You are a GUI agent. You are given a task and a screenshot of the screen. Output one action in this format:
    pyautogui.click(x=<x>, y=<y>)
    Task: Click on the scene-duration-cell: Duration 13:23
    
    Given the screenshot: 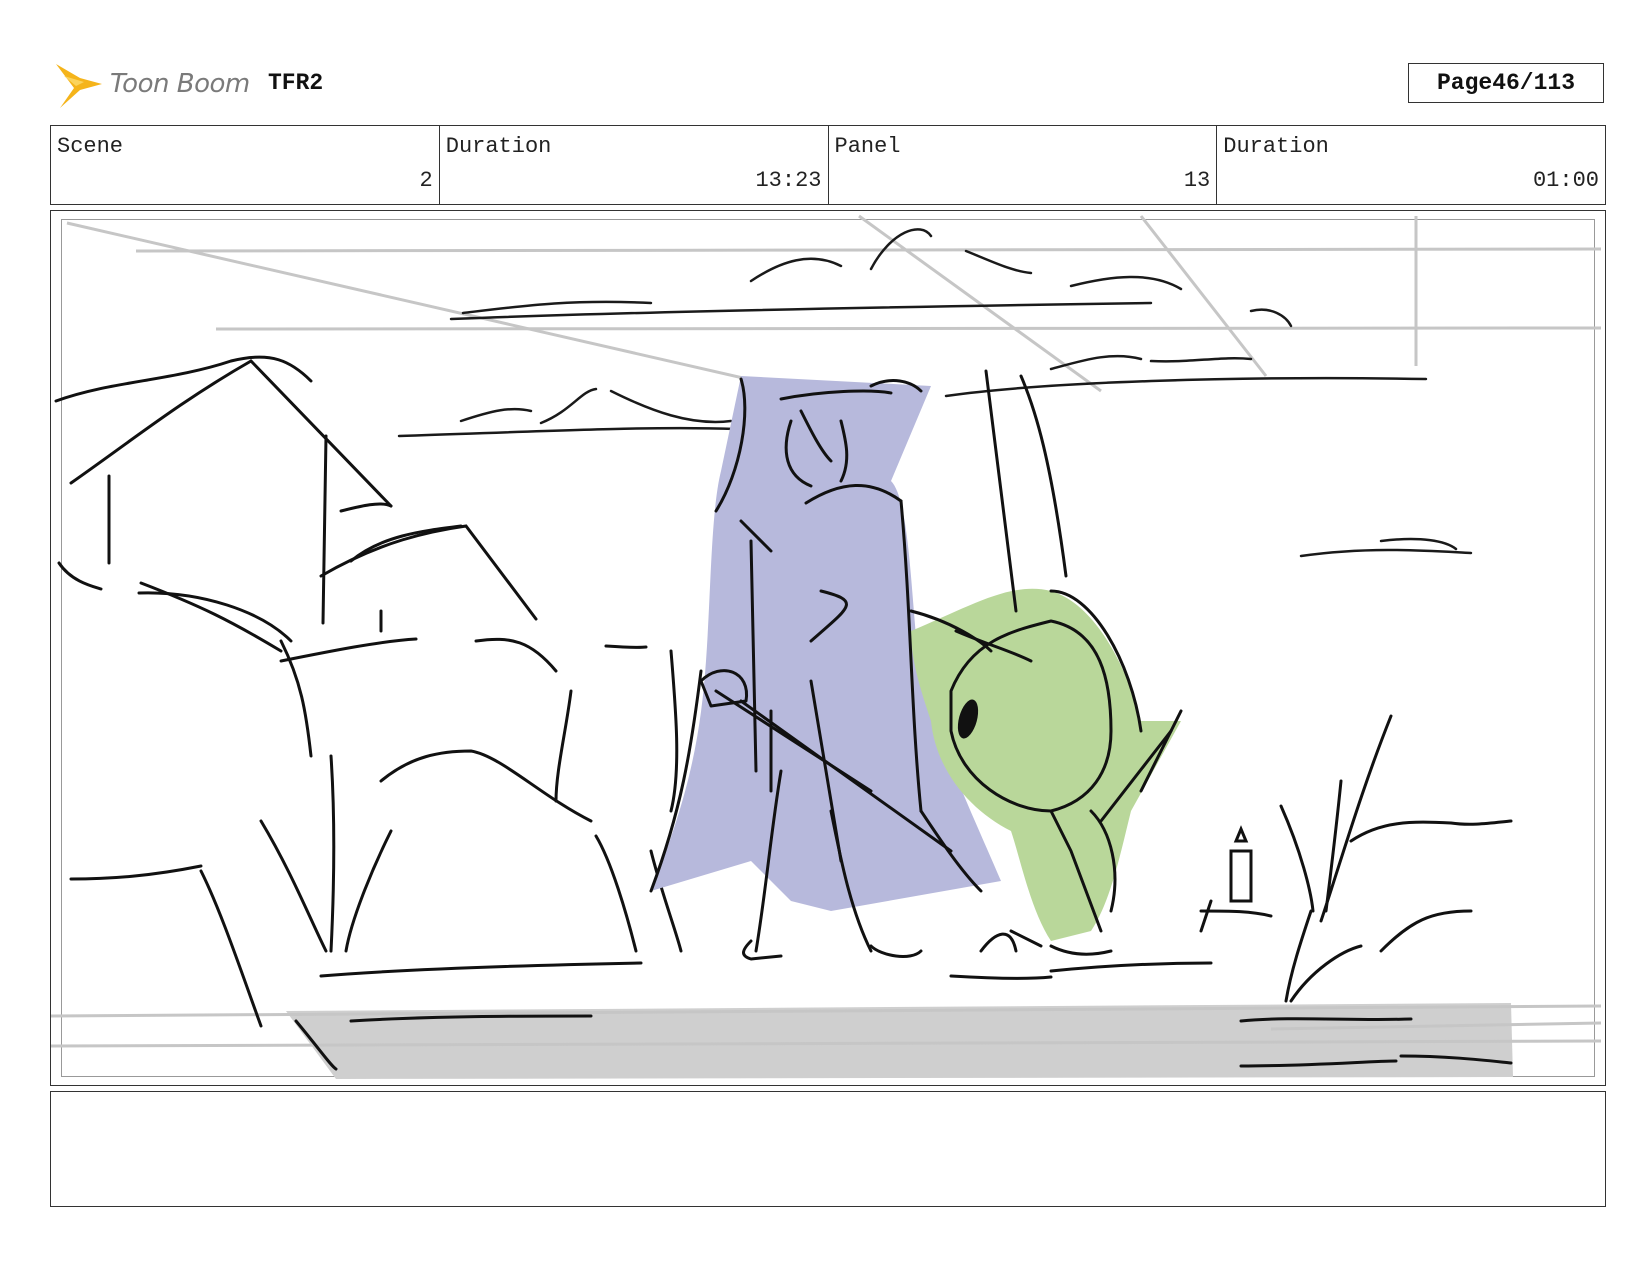 What is the action you would take?
    pyautogui.click(x=634, y=165)
    